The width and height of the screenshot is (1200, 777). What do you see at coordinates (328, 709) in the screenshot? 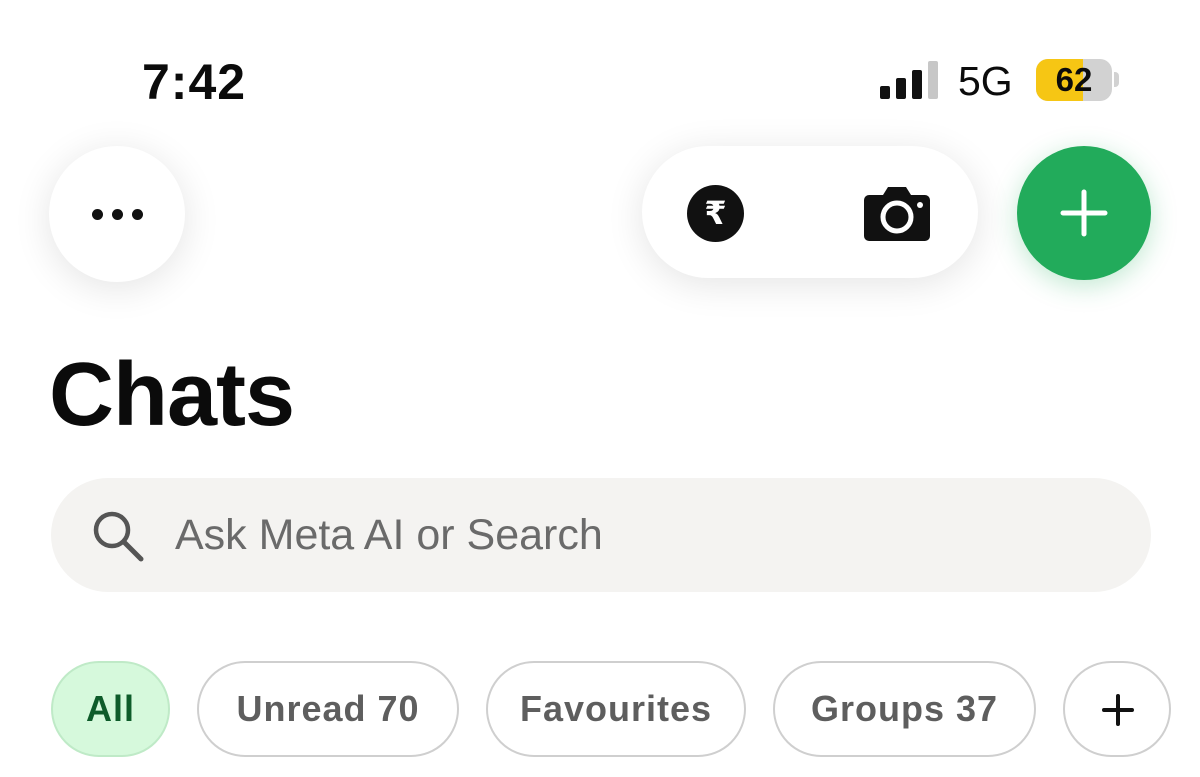
I see `filter-chip-unread: Unread 70` at bounding box center [328, 709].